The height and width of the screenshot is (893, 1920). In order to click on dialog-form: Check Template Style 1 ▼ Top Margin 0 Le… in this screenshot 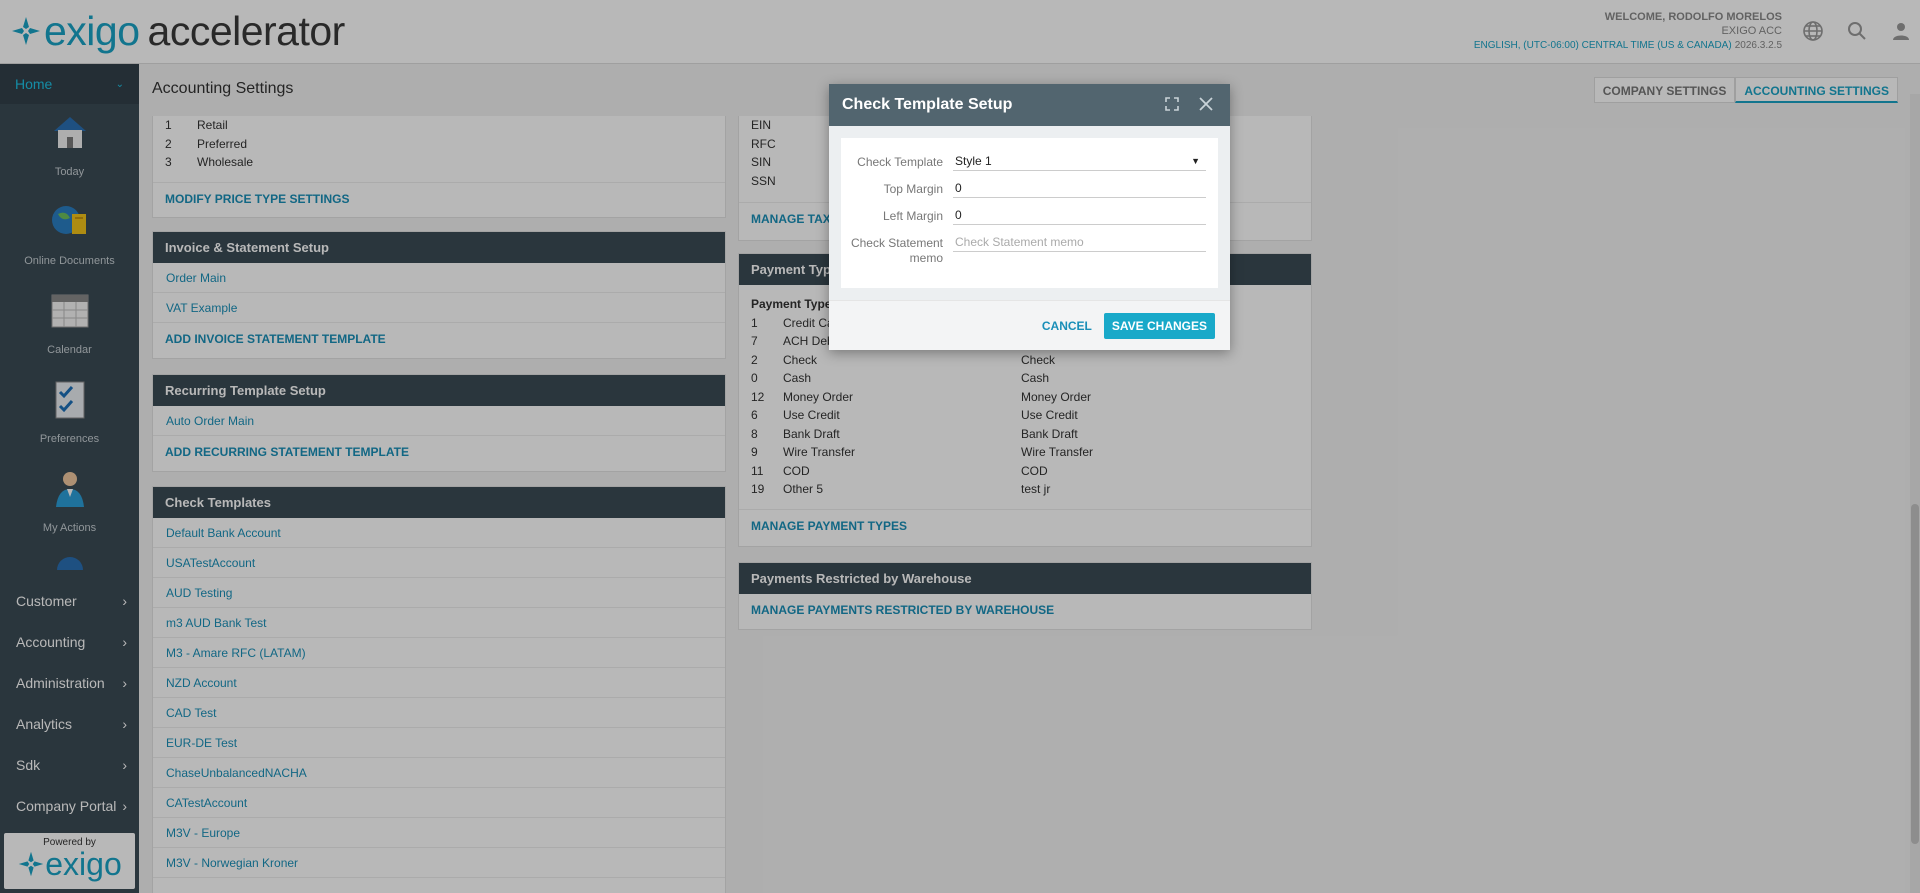, I will do `click(1029, 213)`.